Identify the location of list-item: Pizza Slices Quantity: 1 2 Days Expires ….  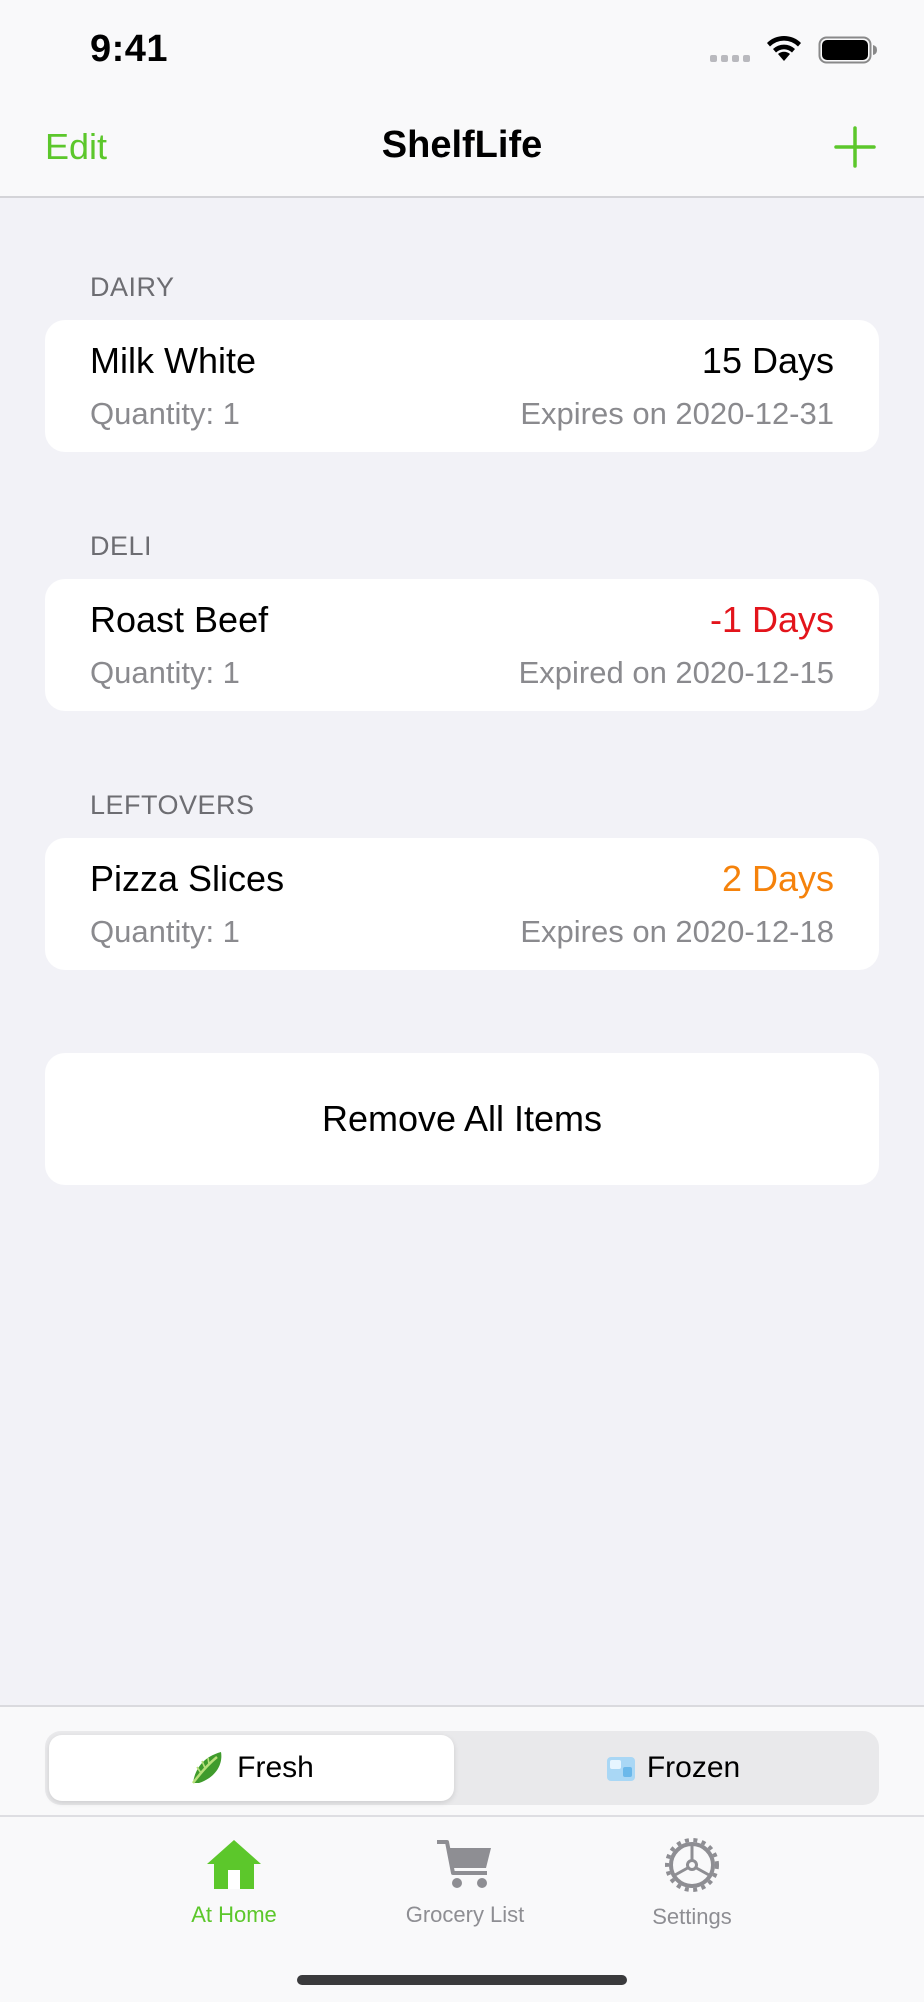
(462, 904).